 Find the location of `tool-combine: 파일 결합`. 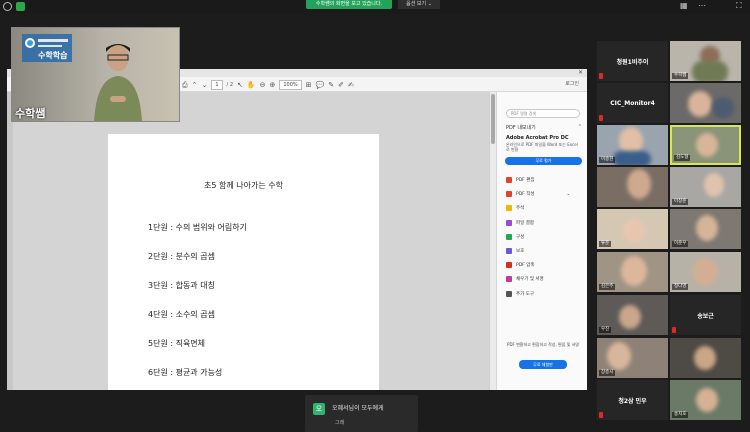

tool-combine: 파일 결합 is located at coordinates (538, 223).